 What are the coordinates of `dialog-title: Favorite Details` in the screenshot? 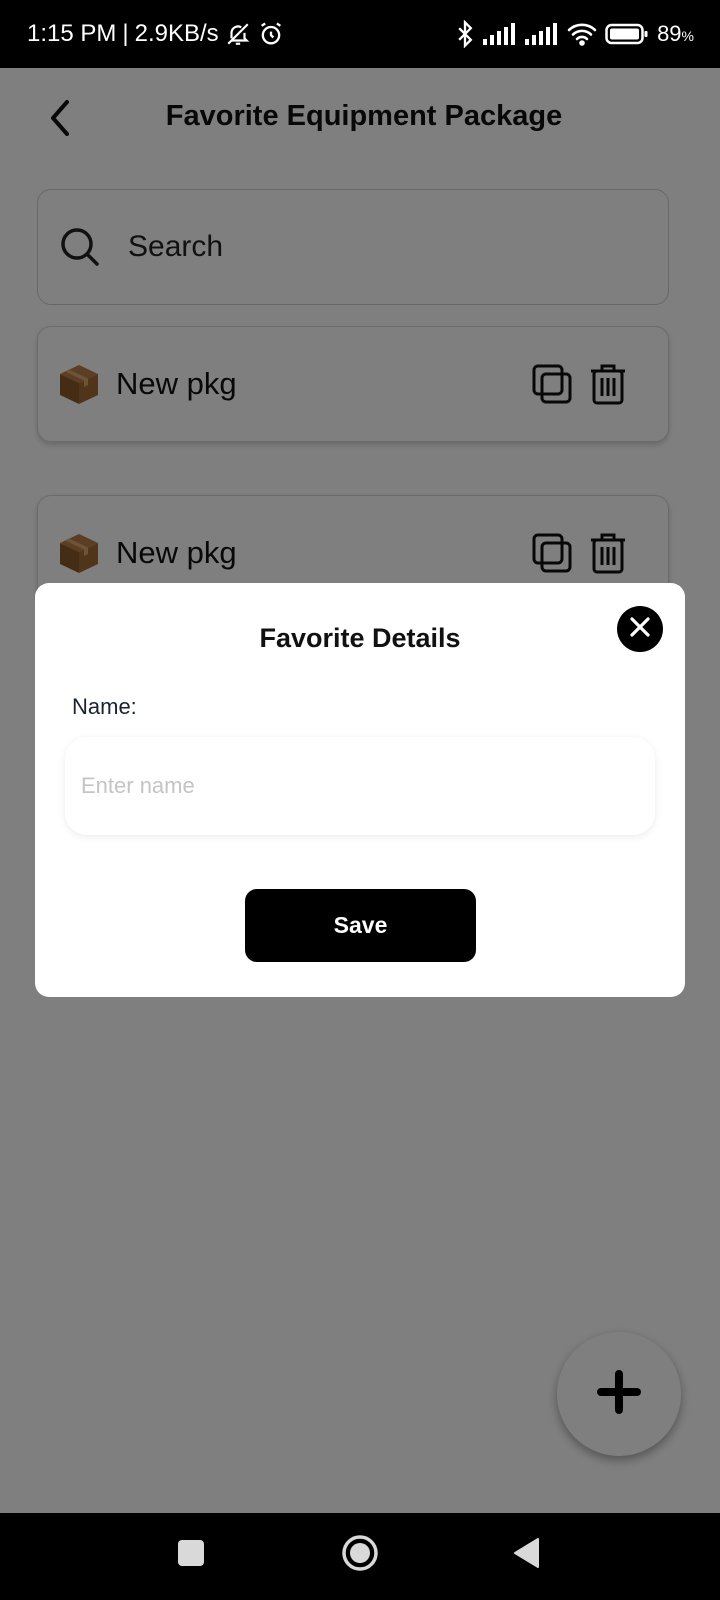 It's located at (360, 638).